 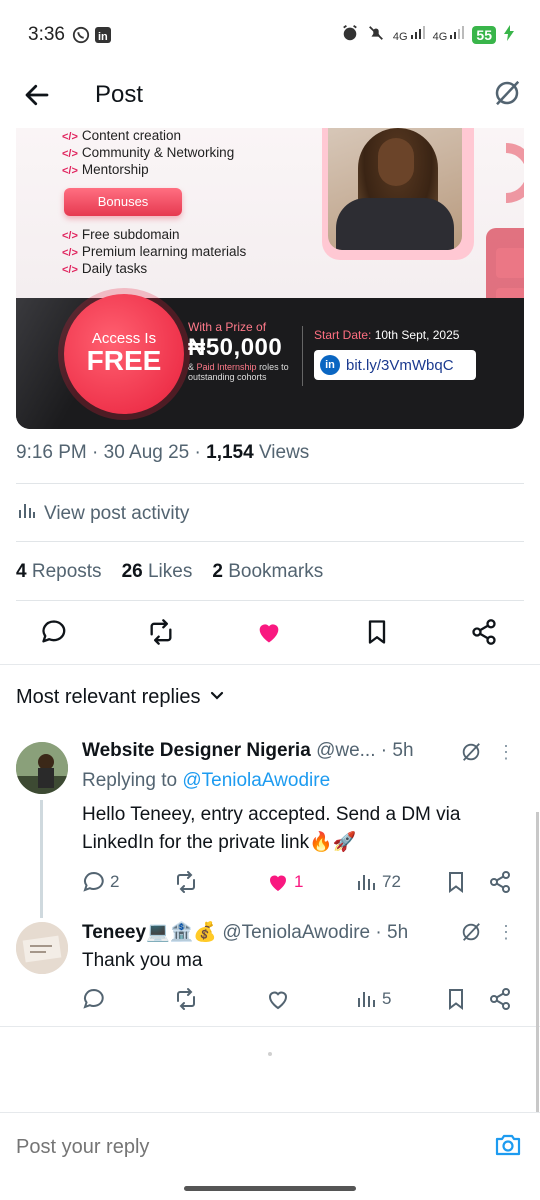 I want to click on views-label: Views, so click(x=284, y=452).